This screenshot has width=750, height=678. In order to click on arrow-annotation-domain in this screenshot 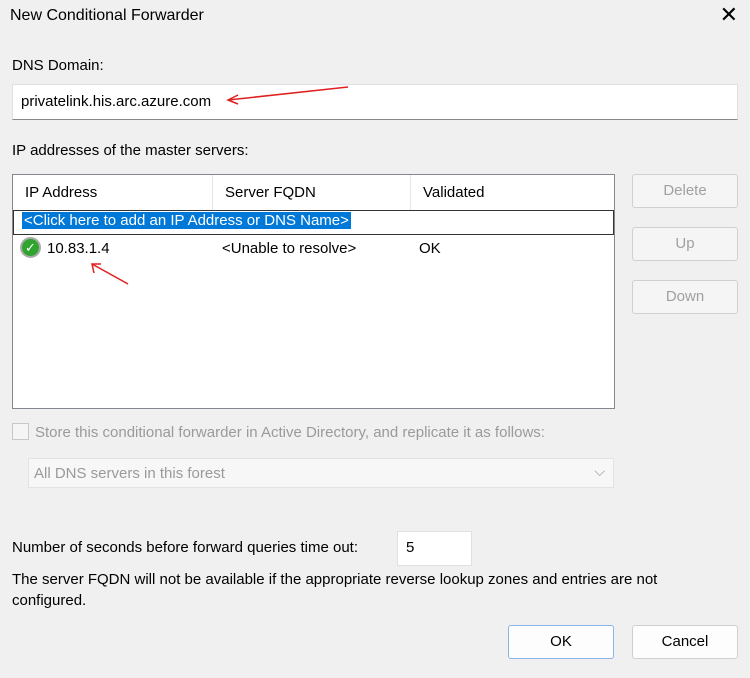, I will do `click(287, 95)`.